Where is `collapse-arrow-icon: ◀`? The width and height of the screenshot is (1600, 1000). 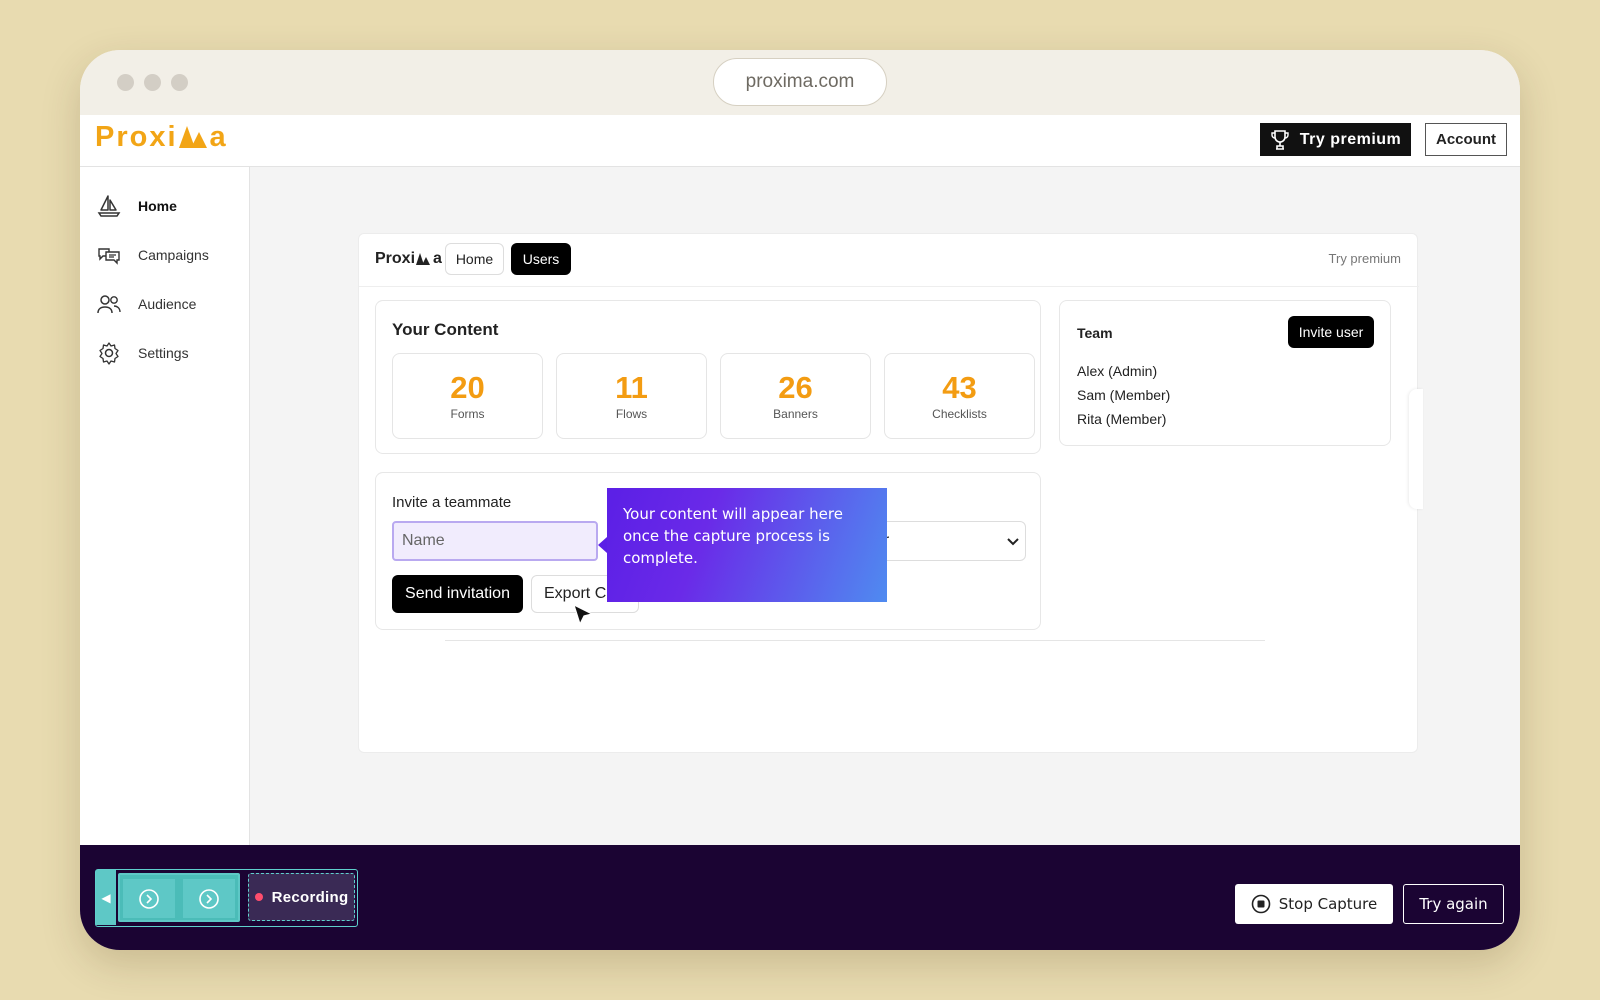 collapse-arrow-icon: ◀ is located at coordinates (106, 897).